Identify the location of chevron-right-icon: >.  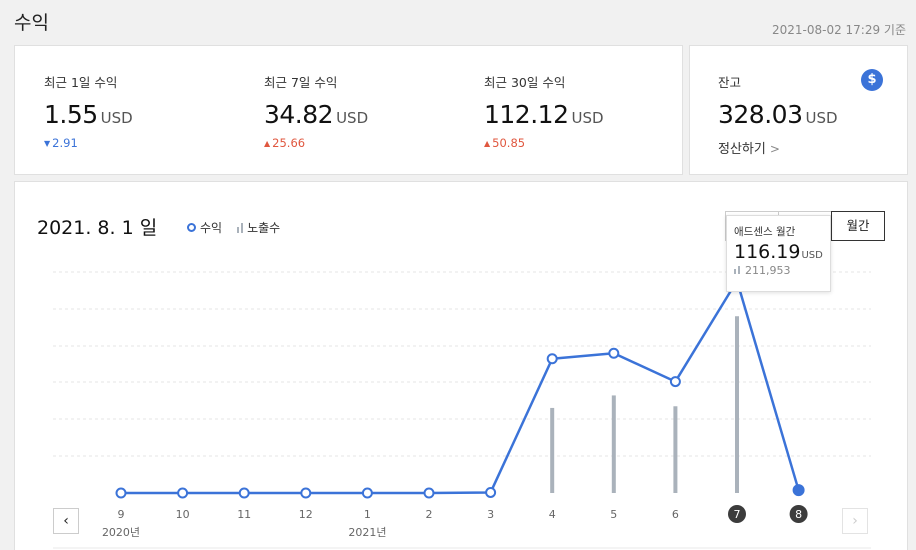
(774, 149).